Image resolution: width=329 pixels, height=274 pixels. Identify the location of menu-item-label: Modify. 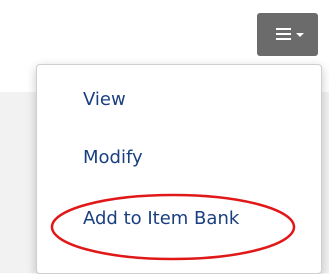
(113, 157).